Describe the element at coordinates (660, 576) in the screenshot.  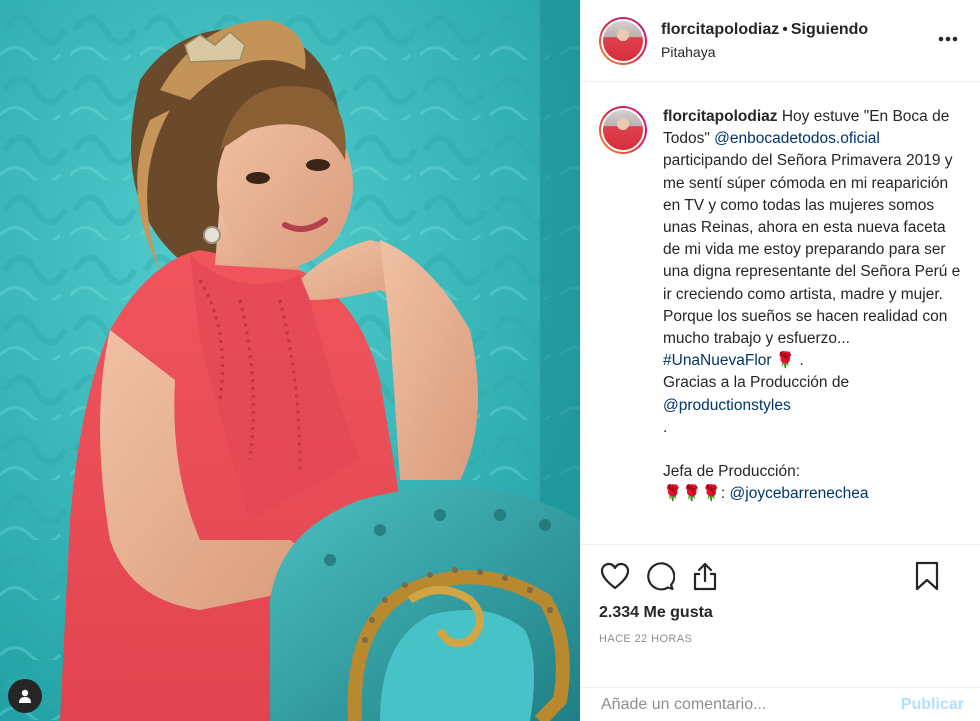
I see `comment-icon` at that location.